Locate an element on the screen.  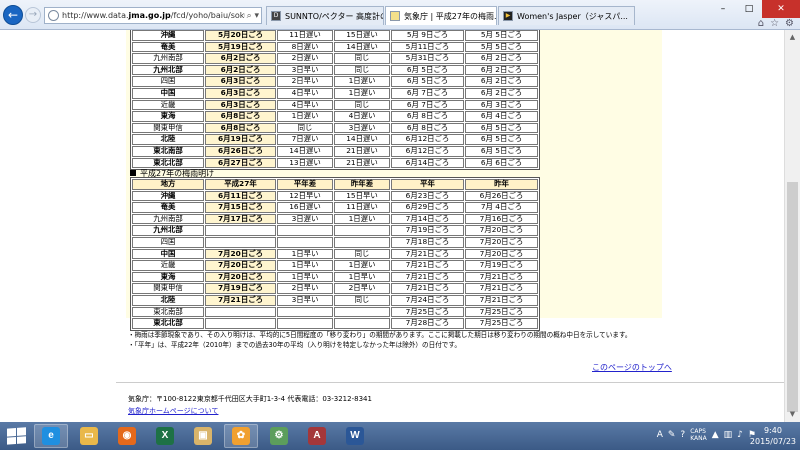
date-cell: 7月14日ごろ is located at coordinates (427, 219).